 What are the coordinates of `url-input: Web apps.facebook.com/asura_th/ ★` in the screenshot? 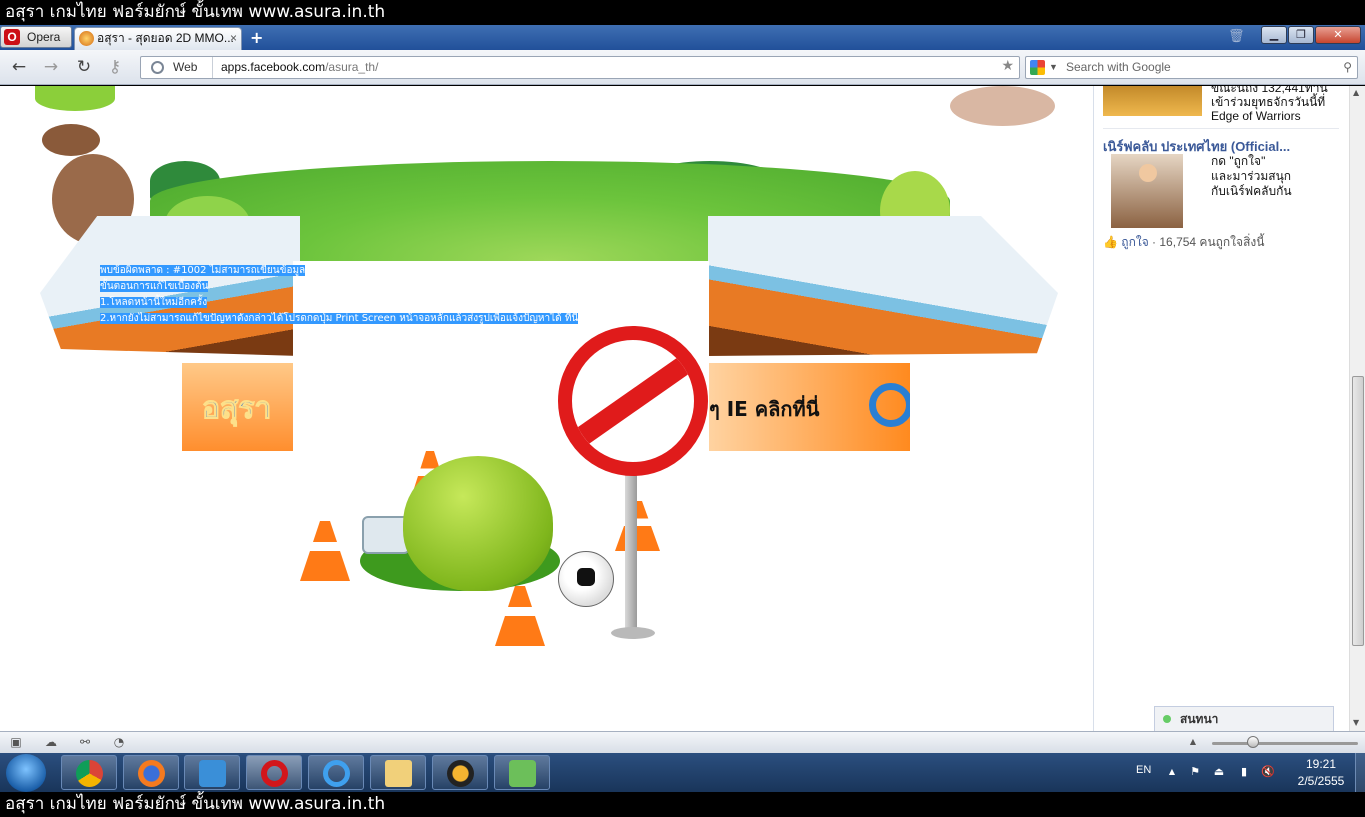 It's located at (580, 67).